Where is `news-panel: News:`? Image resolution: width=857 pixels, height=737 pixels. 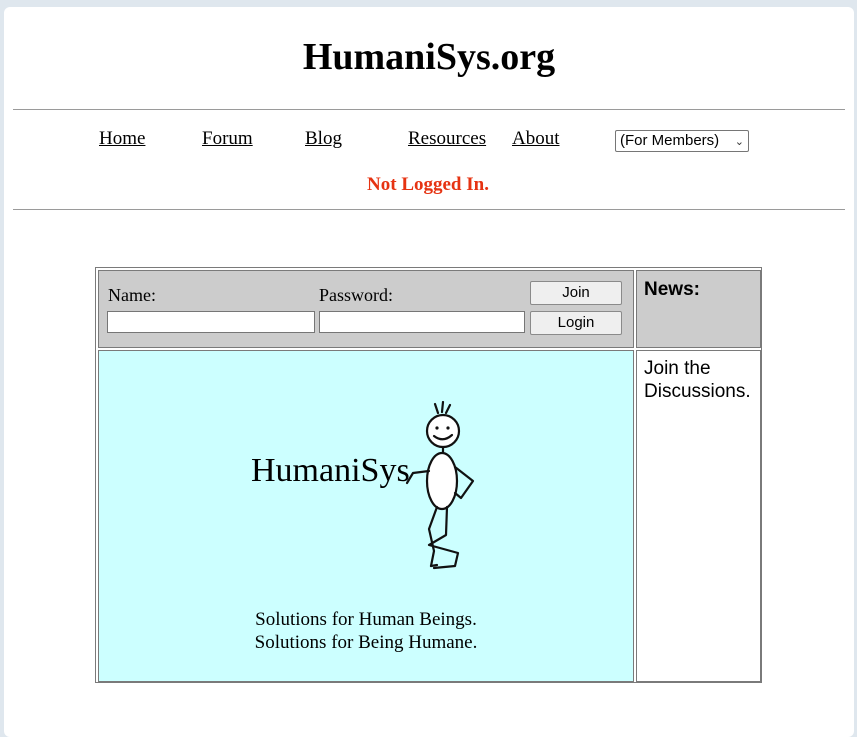
news-panel: News: is located at coordinates (698, 309).